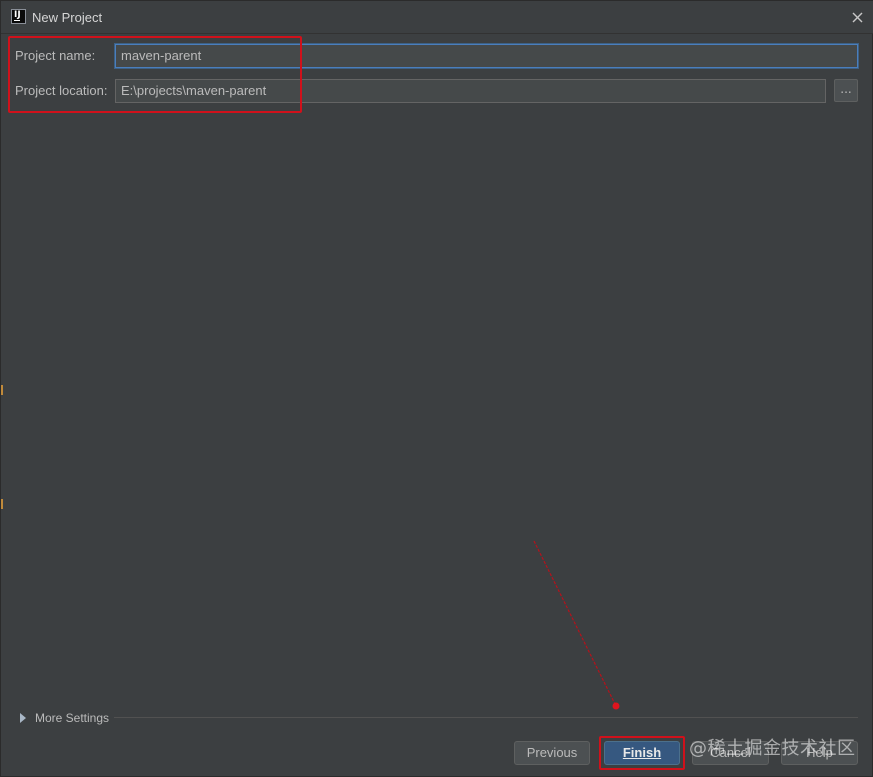  I want to click on previous-button: Previous, so click(552, 753).